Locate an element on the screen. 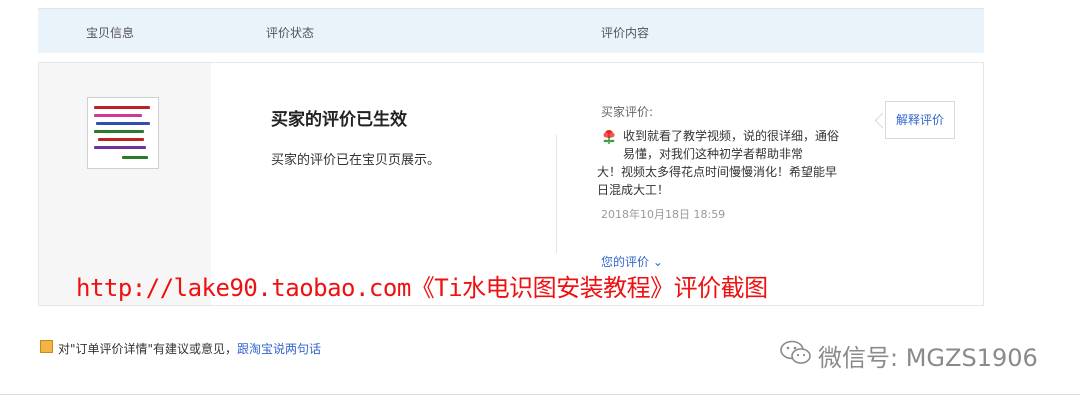 The height and width of the screenshot is (404, 1080). footer-feedback: 对"订单评价详情"有建议或意见，跟淘宝说两句话 is located at coordinates (189, 348).